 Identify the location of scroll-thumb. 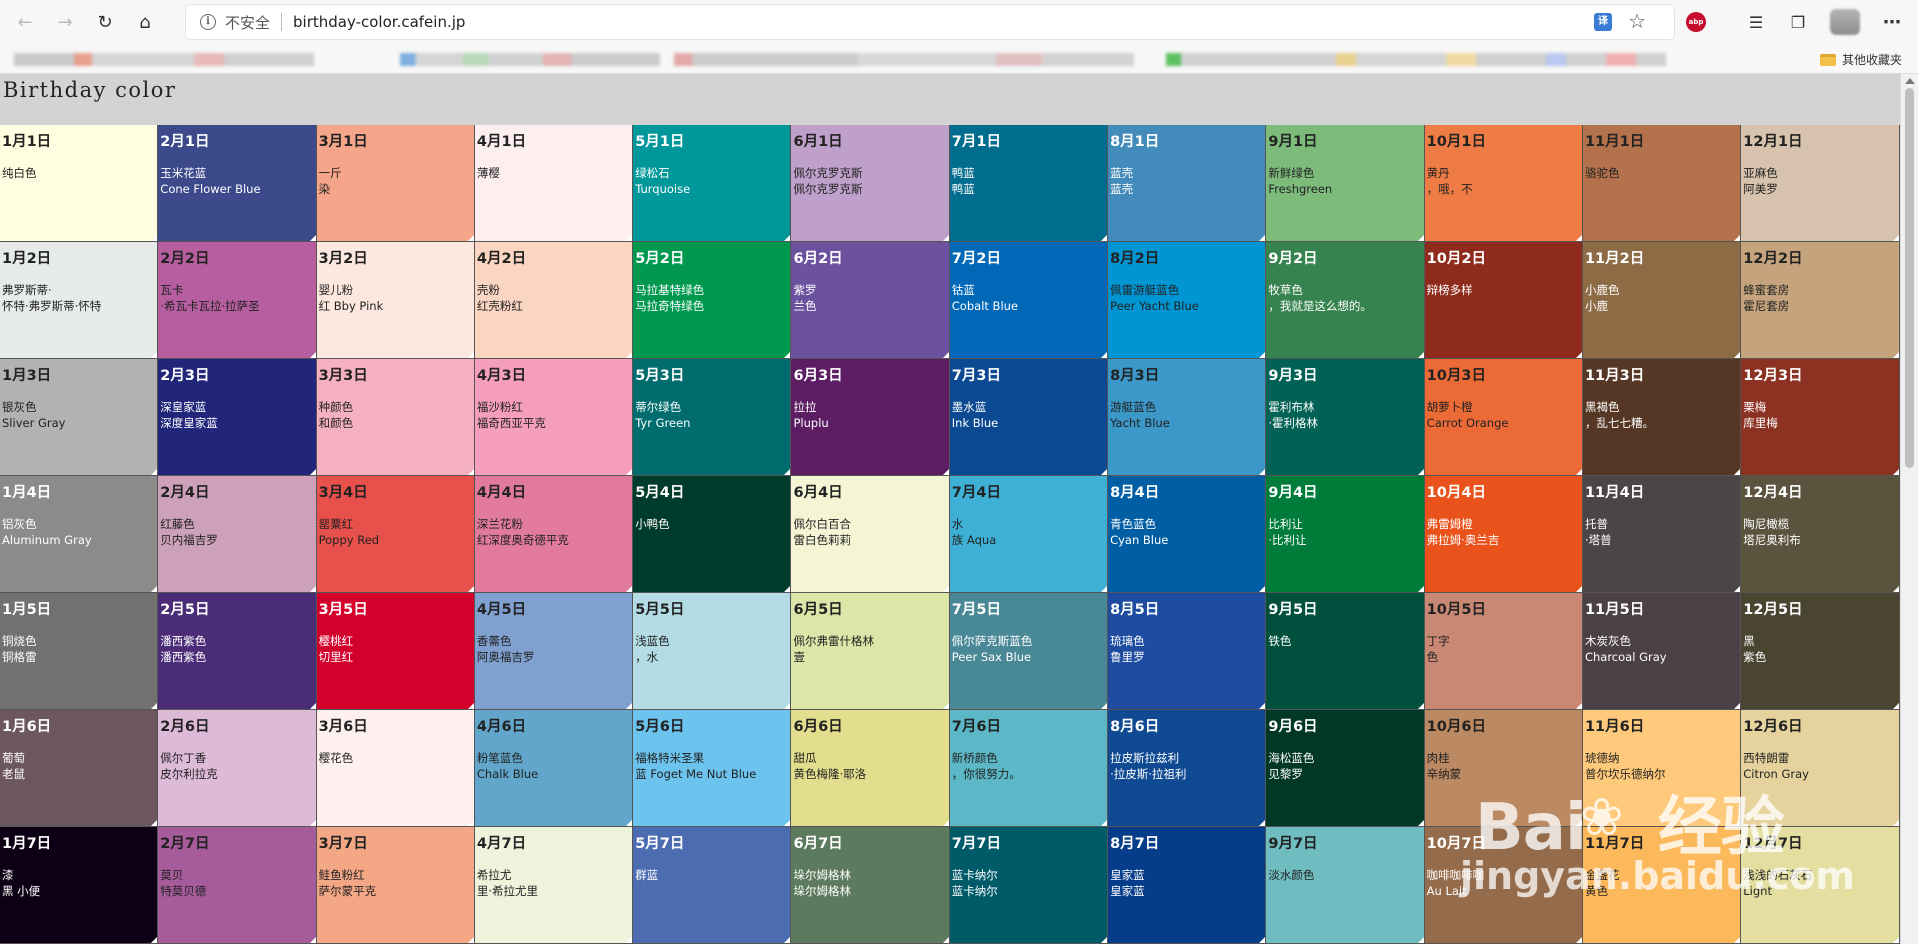
(1909, 278).